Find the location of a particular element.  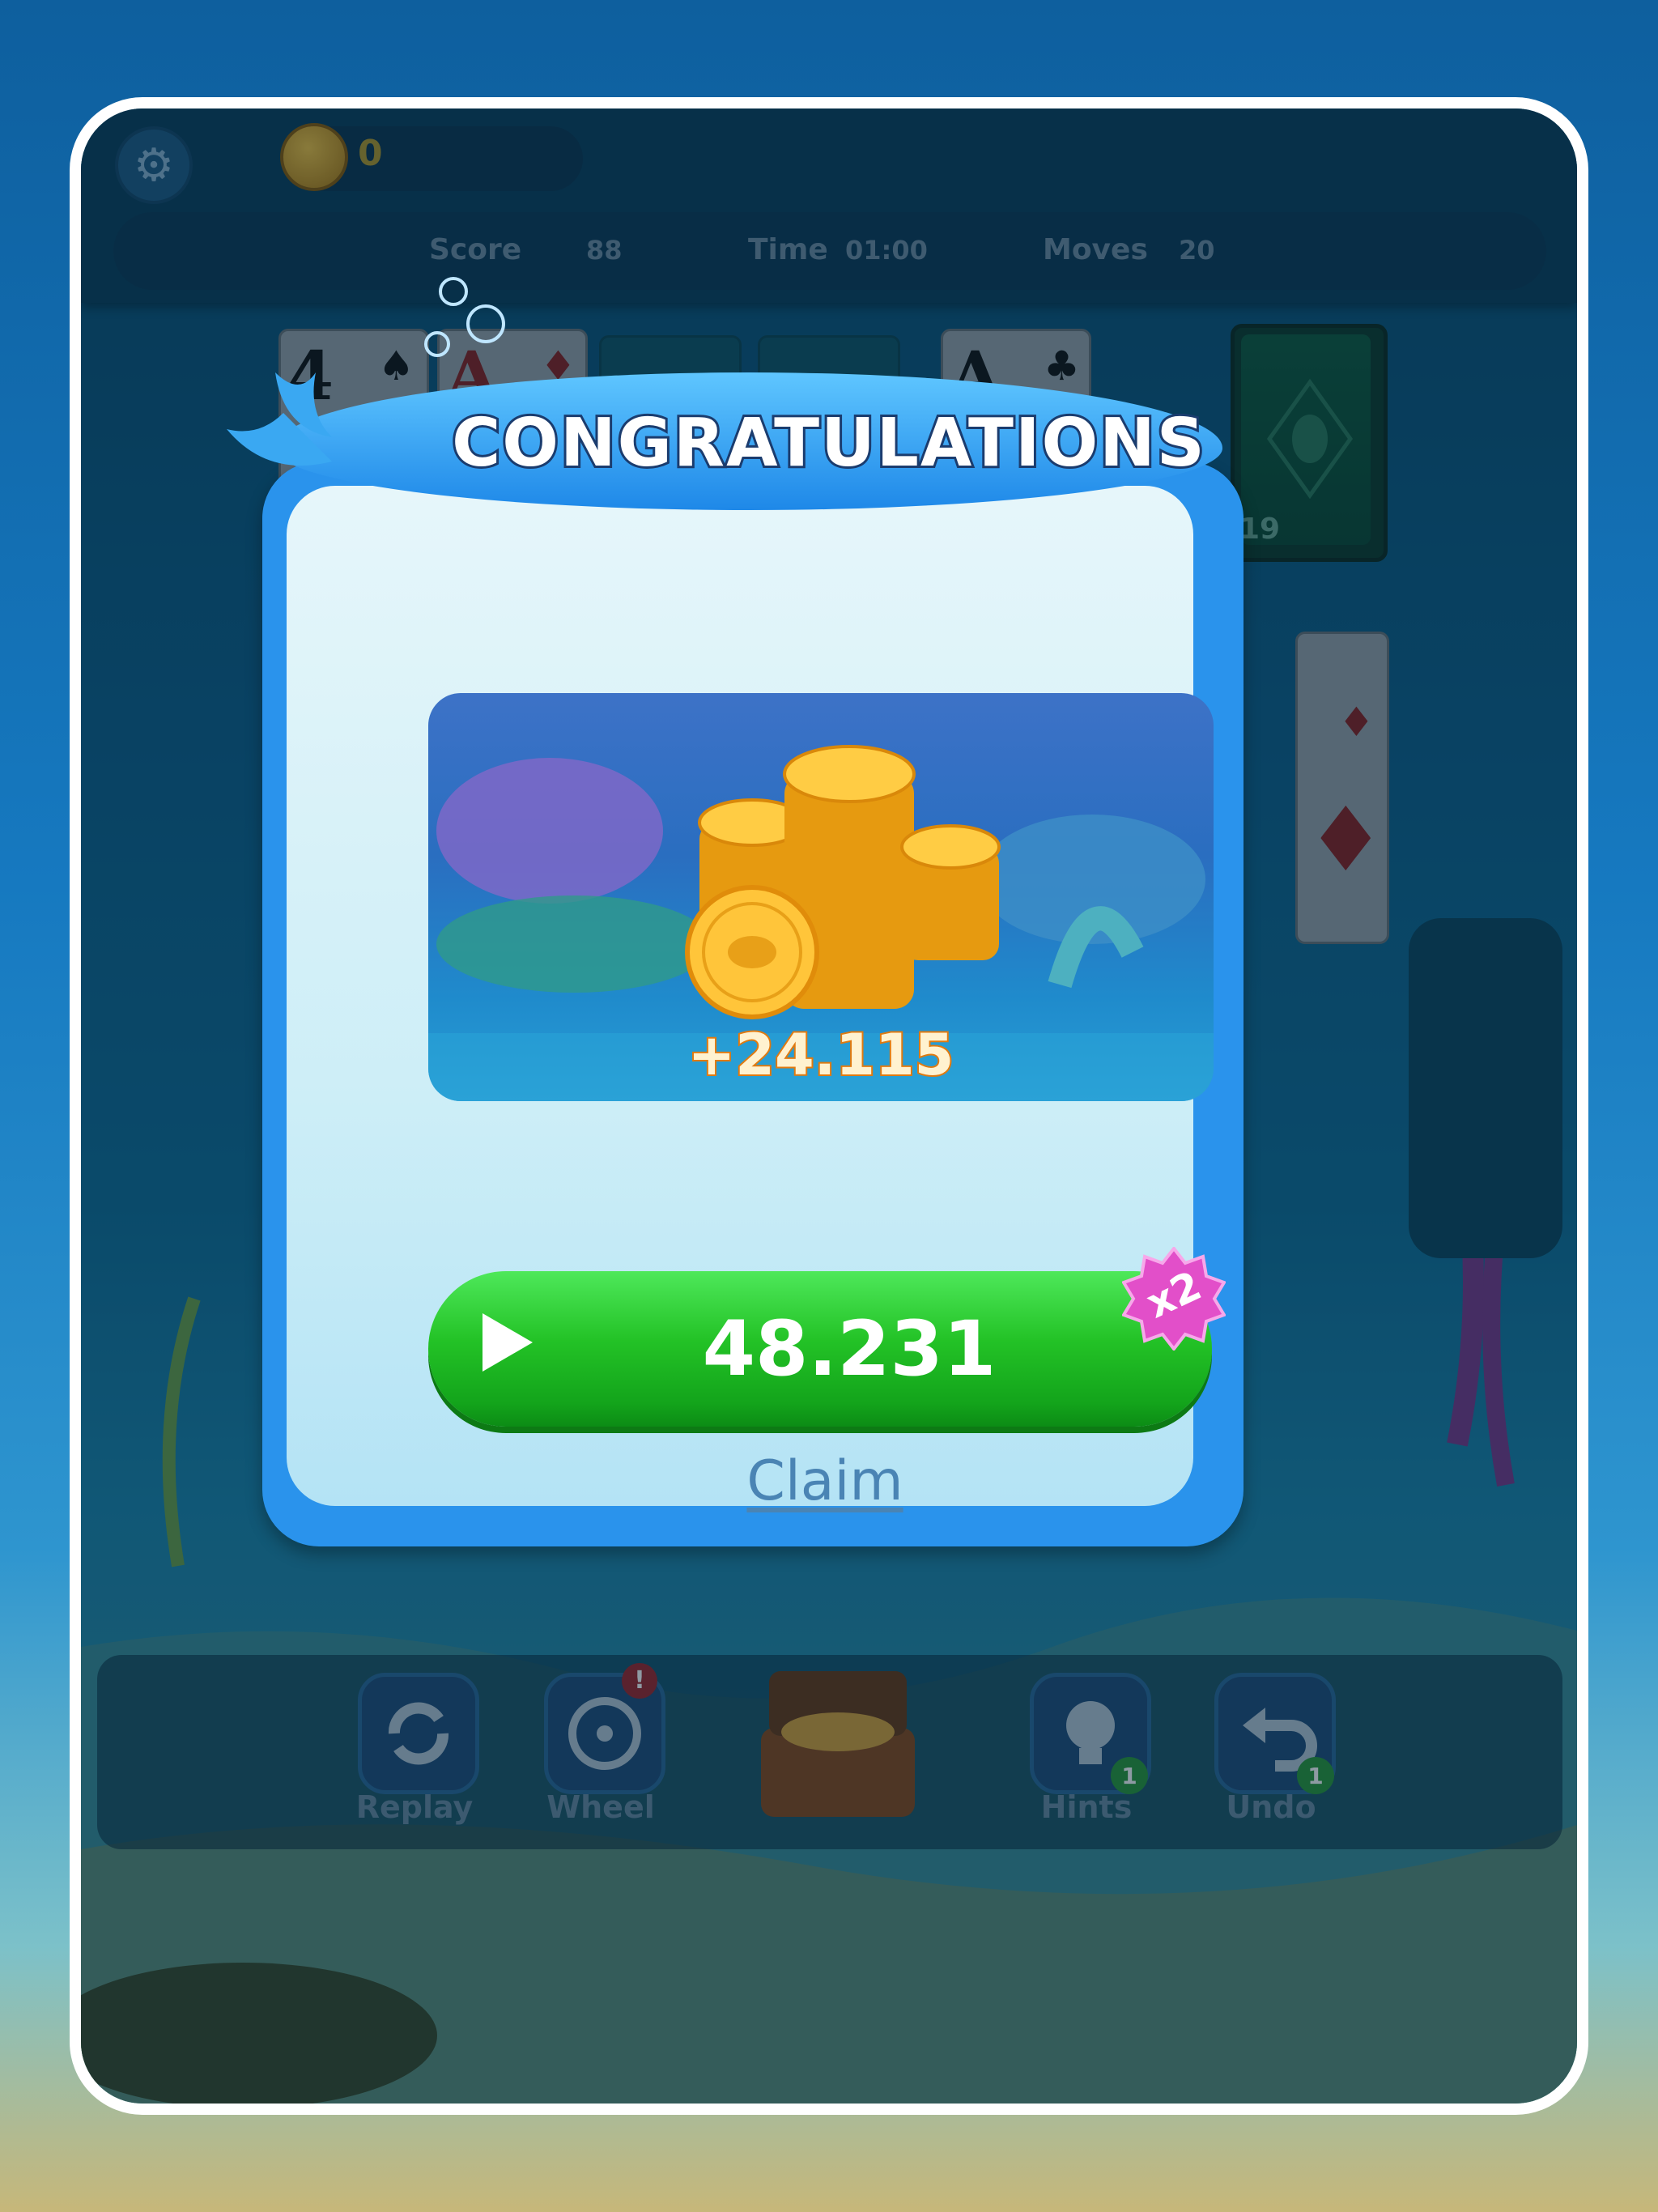

bubbles-icon is located at coordinates (464, 317).